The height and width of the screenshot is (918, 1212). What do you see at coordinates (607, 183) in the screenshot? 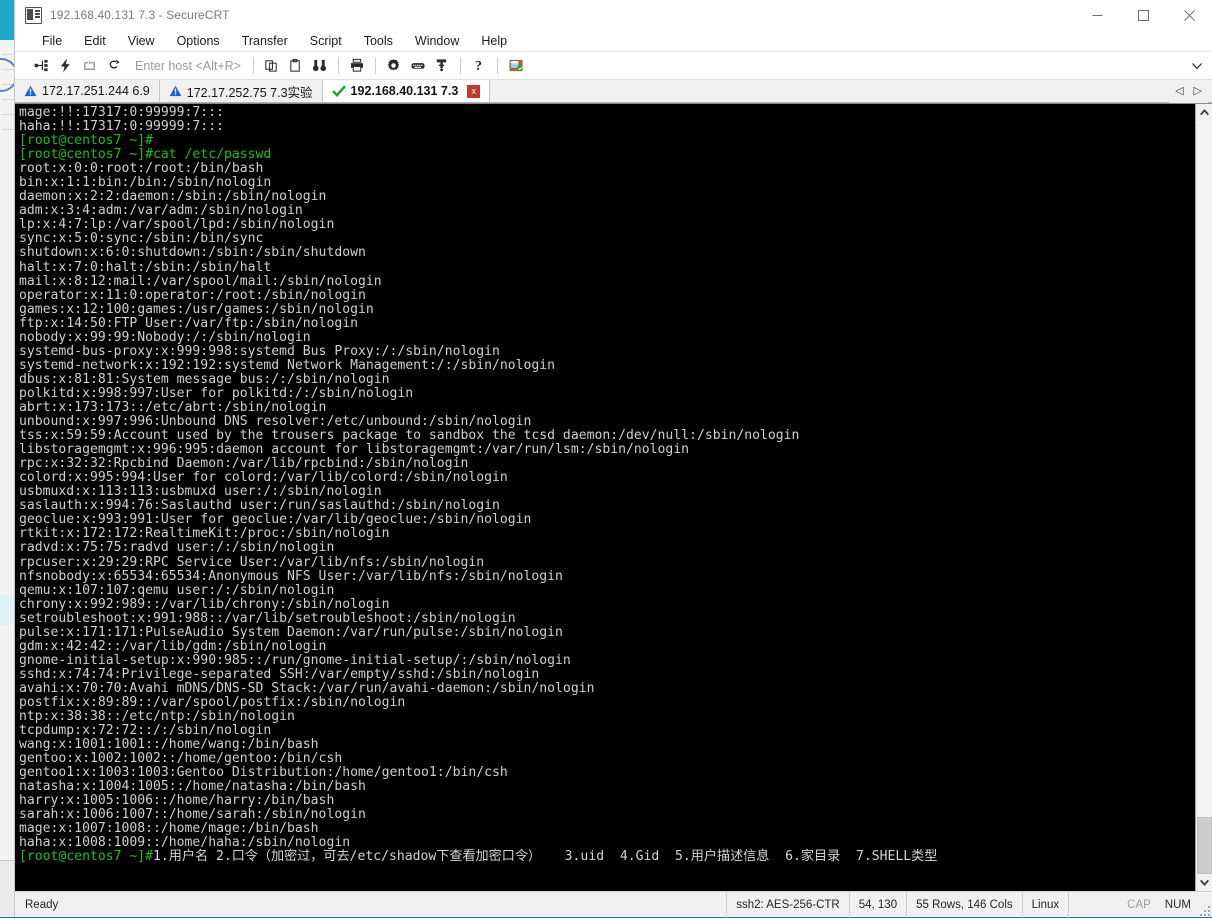
I see `terminal-line: bin:x:1:1:bin:/bin:/sbin/nologin` at bounding box center [607, 183].